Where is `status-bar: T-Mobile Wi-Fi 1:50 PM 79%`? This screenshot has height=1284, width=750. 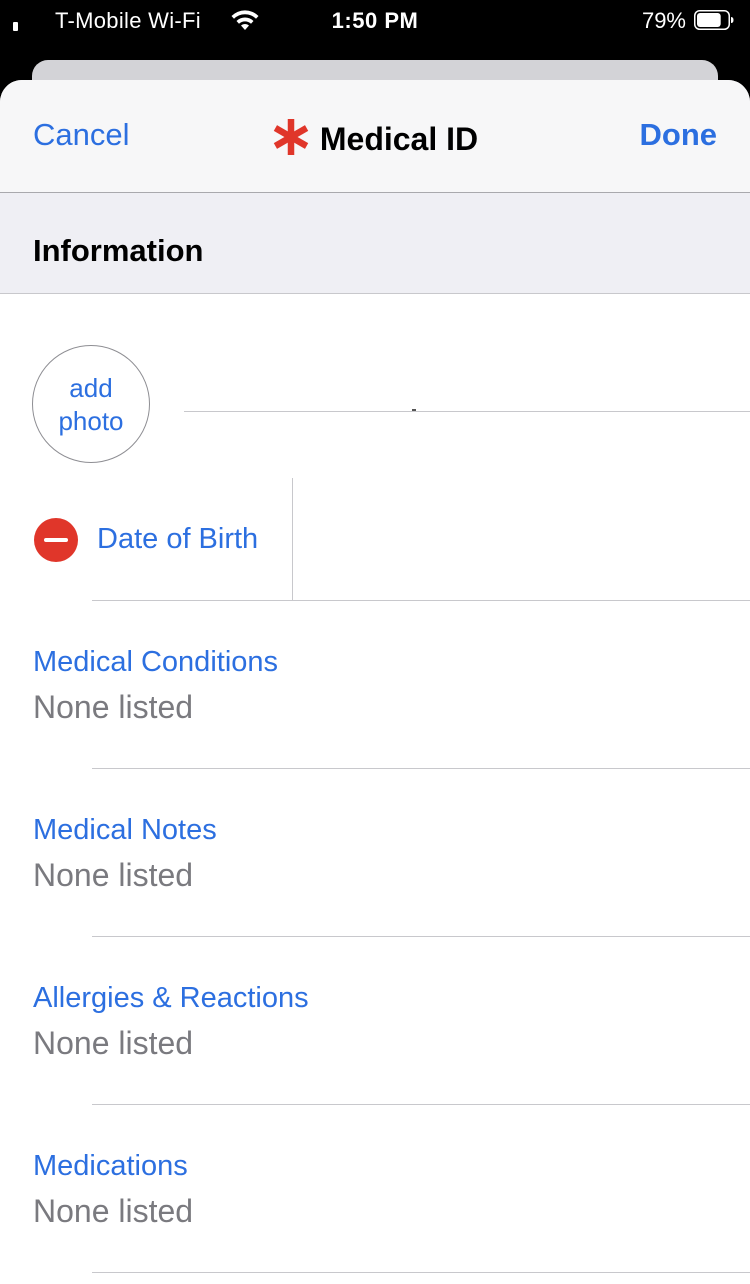 status-bar: T-Mobile Wi-Fi 1:50 PM 79% is located at coordinates (375, 22).